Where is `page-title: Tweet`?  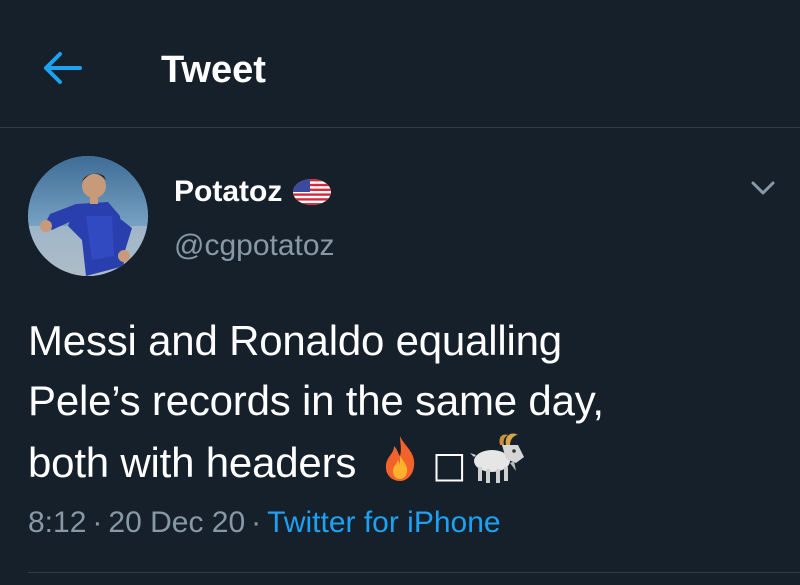 page-title: Tweet is located at coordinates (213, 70).